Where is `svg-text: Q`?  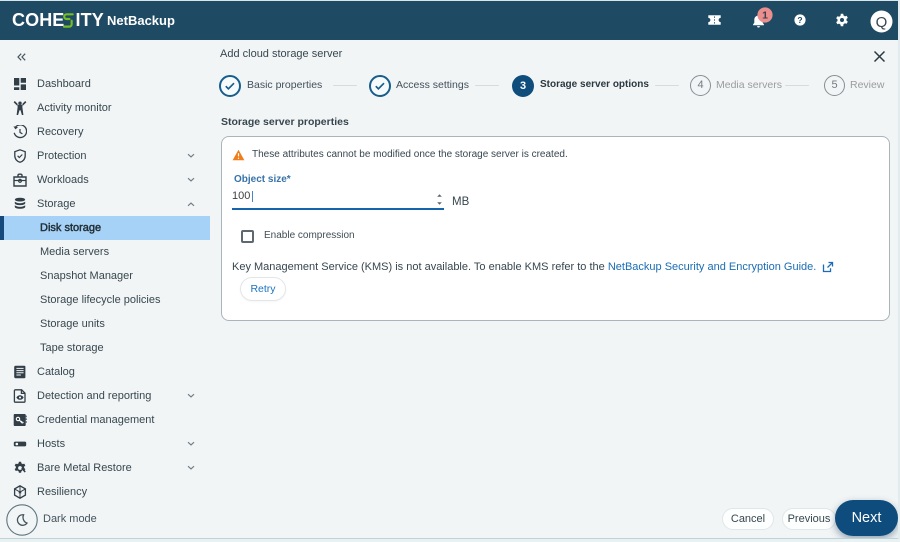
svg-text: Q is located at coordinates (882, 22).